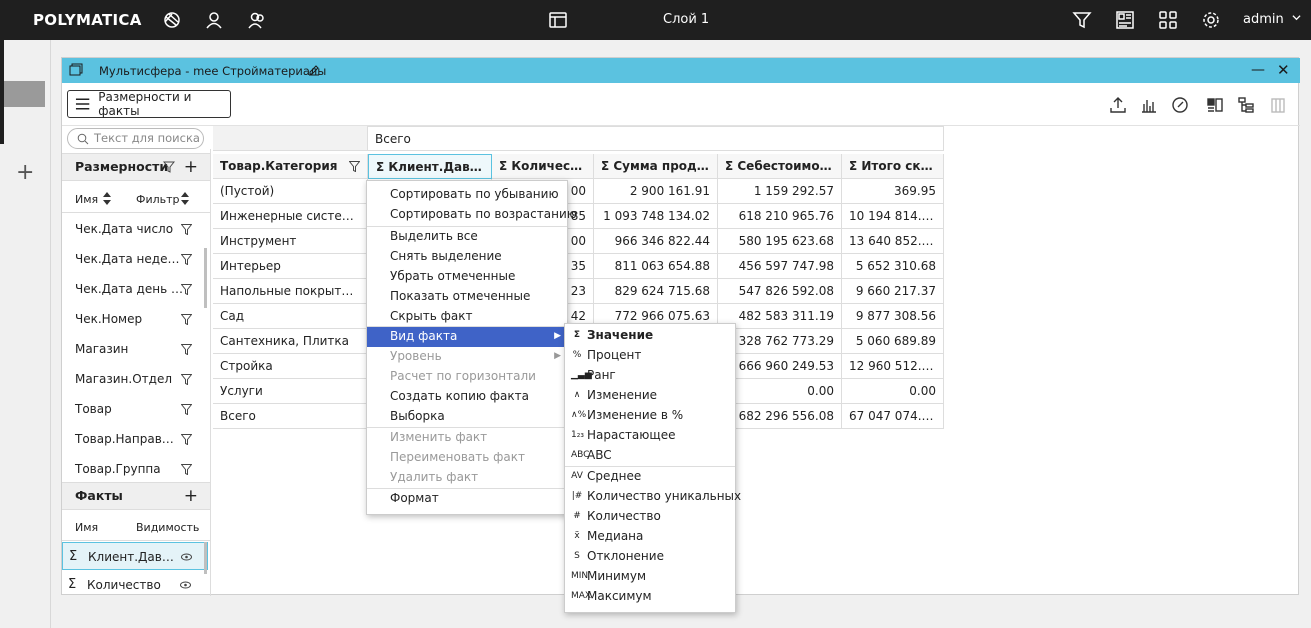 This screenshot has height=628, width=1311. I want to click on gear-icon, so click(1211, 20).